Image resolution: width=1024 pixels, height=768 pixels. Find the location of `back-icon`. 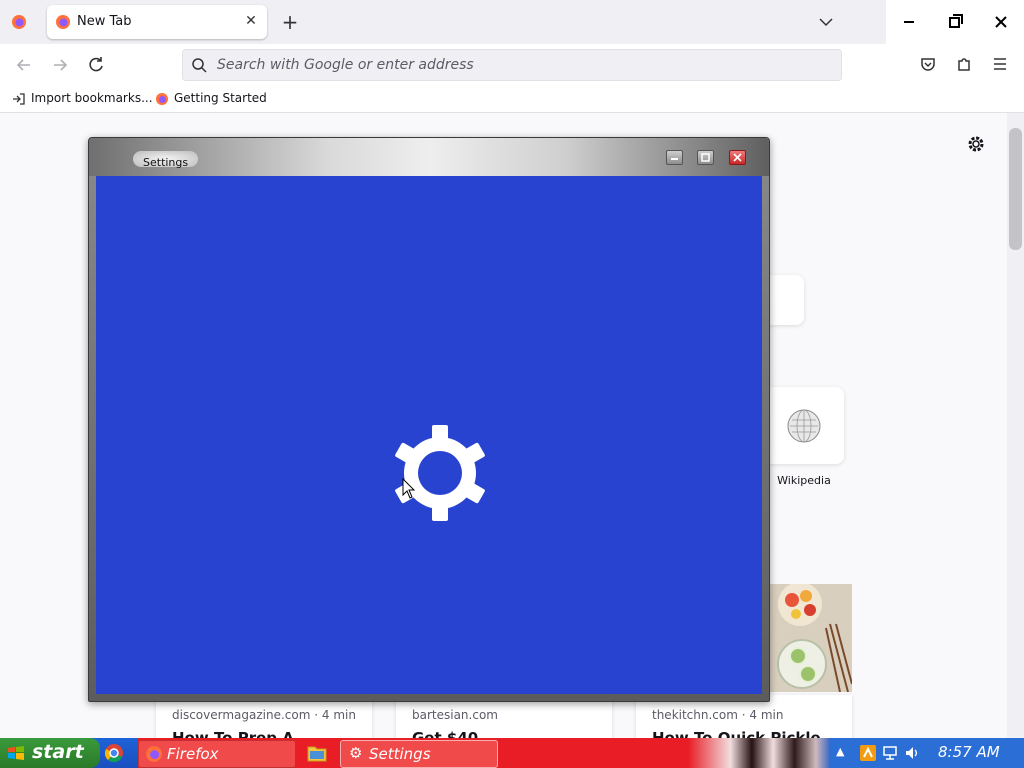

back-icon is located at coordinates (24, 65).